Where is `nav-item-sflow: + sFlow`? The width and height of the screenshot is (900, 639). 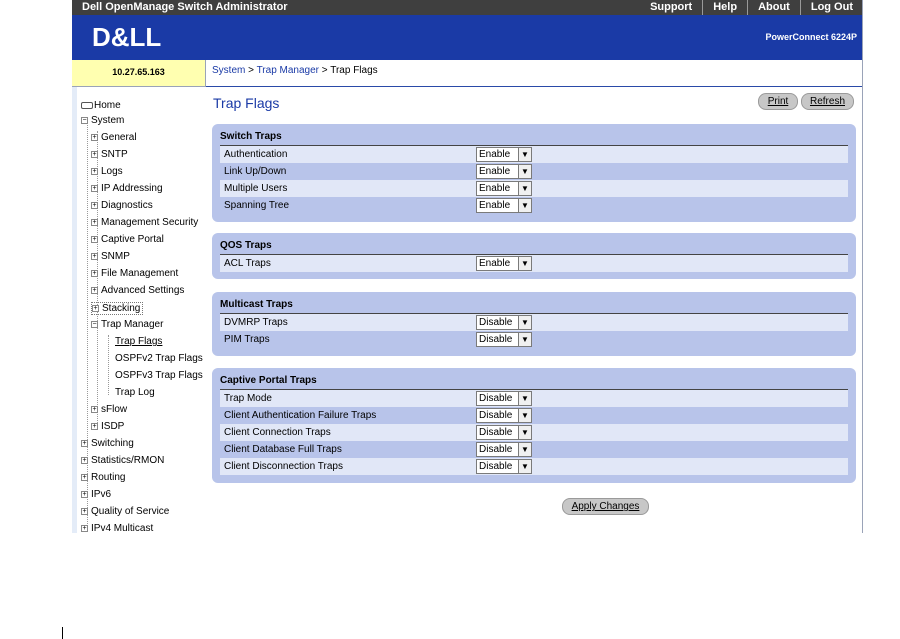 nav-item-sflow: + sFlow is located at coordinates (109, 409).